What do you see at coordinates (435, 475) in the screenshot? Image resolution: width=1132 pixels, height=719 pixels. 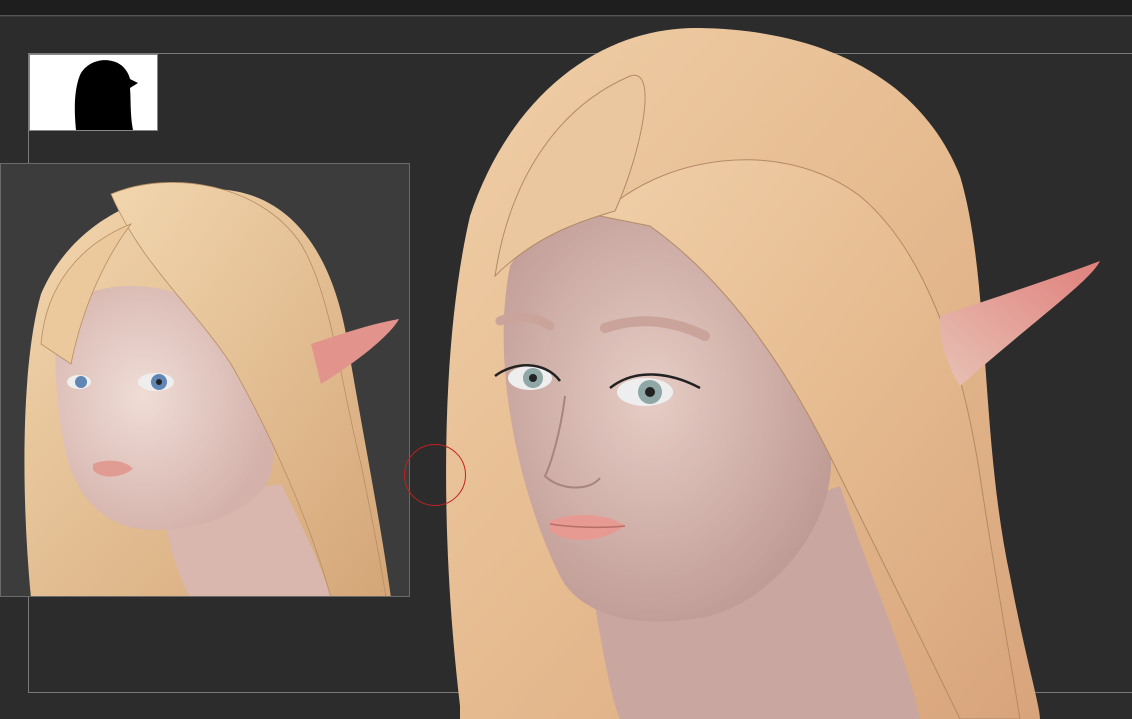 I see `brush-cursor-circle-icon` at bounding box center [435, 475].